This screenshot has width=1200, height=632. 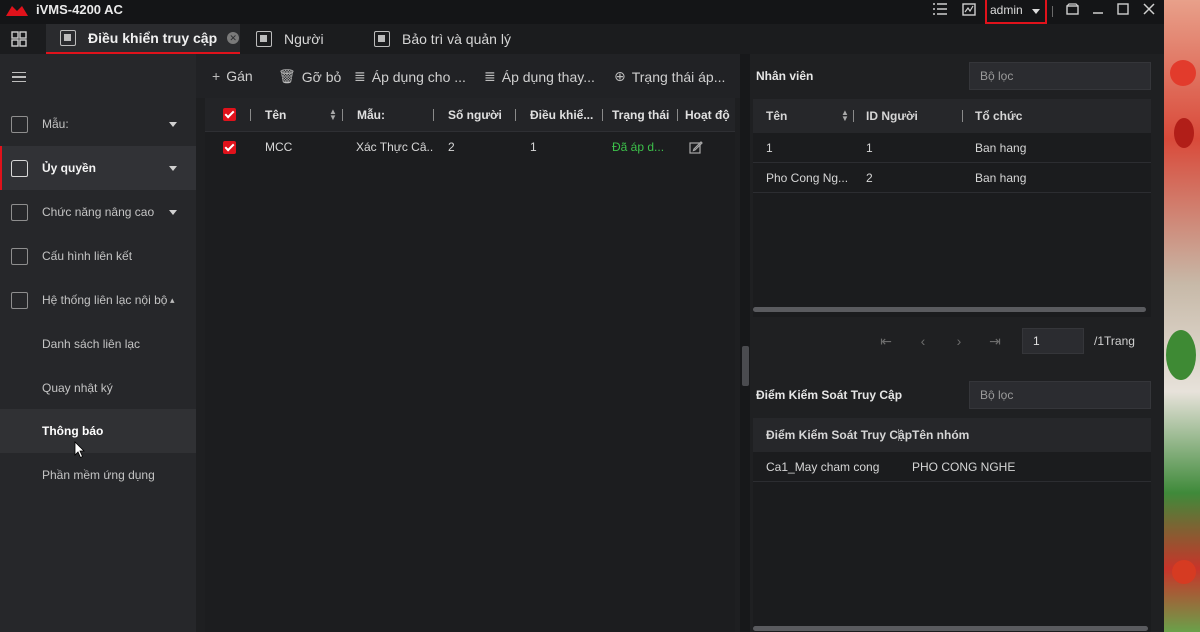 What do you see at coordinates (264, 39) in the screenshot?
I see `person-icon` at bounding box center [264, 39].